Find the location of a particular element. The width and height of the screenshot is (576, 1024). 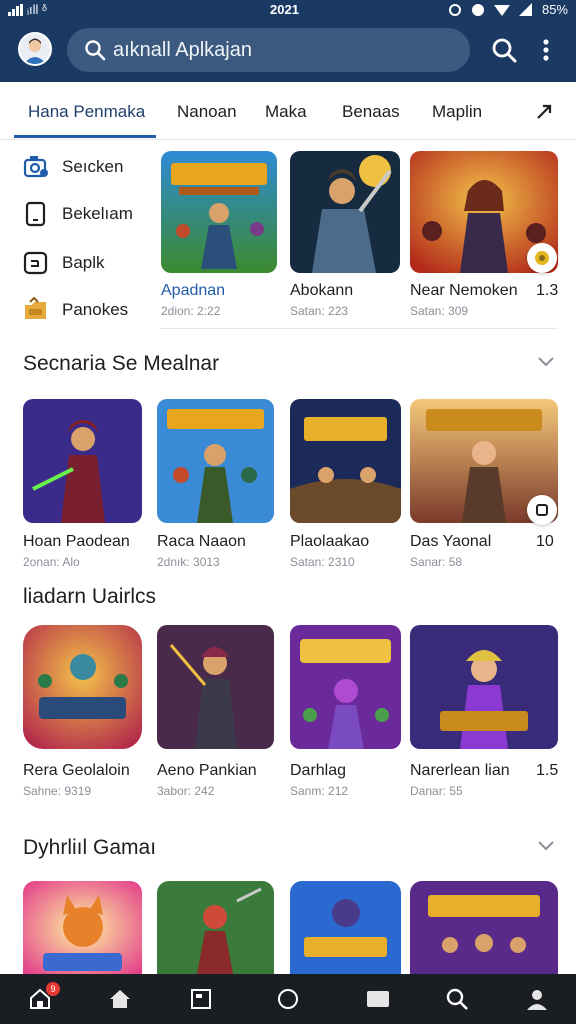

avatar is located at coordinates (35, 49).